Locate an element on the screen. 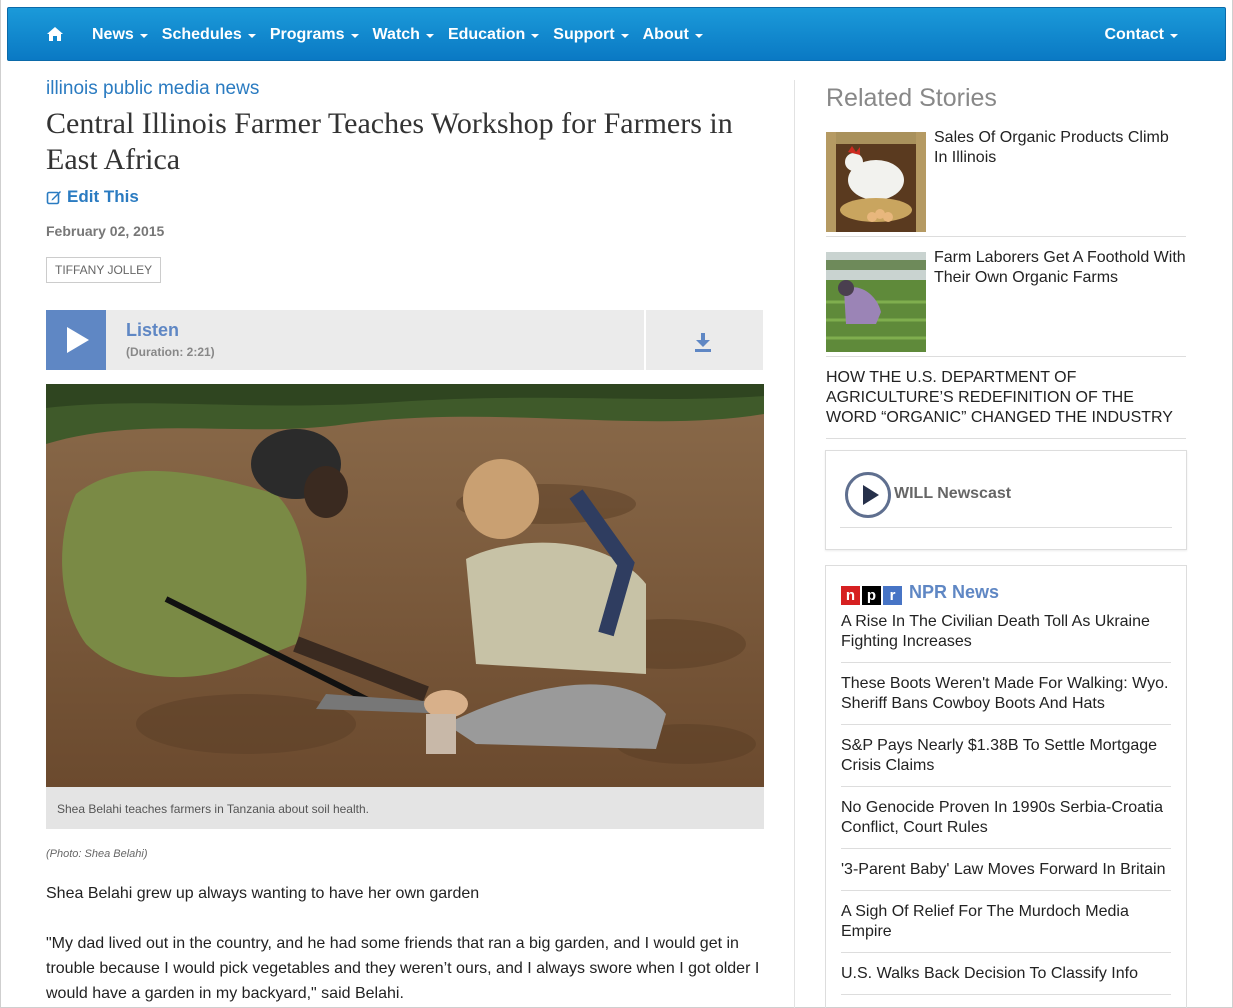  download-icon is located at coordinates (703, 342).